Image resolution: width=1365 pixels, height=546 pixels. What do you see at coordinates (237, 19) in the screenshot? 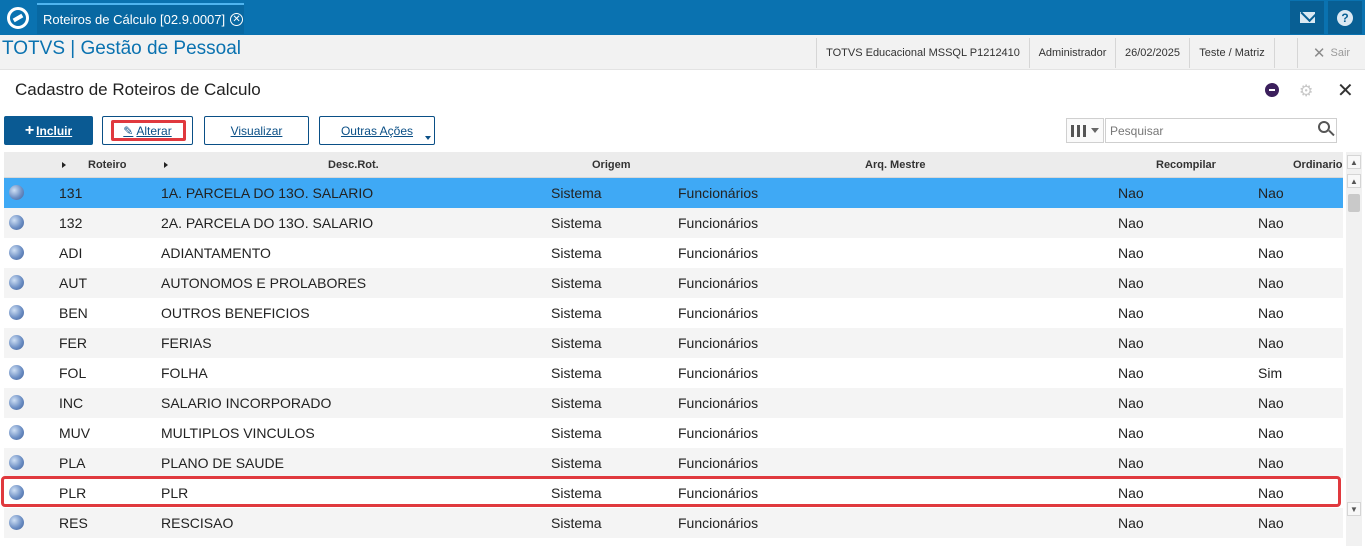
I see `tab-close-icon: ✕` at bounding box center [237, 19].